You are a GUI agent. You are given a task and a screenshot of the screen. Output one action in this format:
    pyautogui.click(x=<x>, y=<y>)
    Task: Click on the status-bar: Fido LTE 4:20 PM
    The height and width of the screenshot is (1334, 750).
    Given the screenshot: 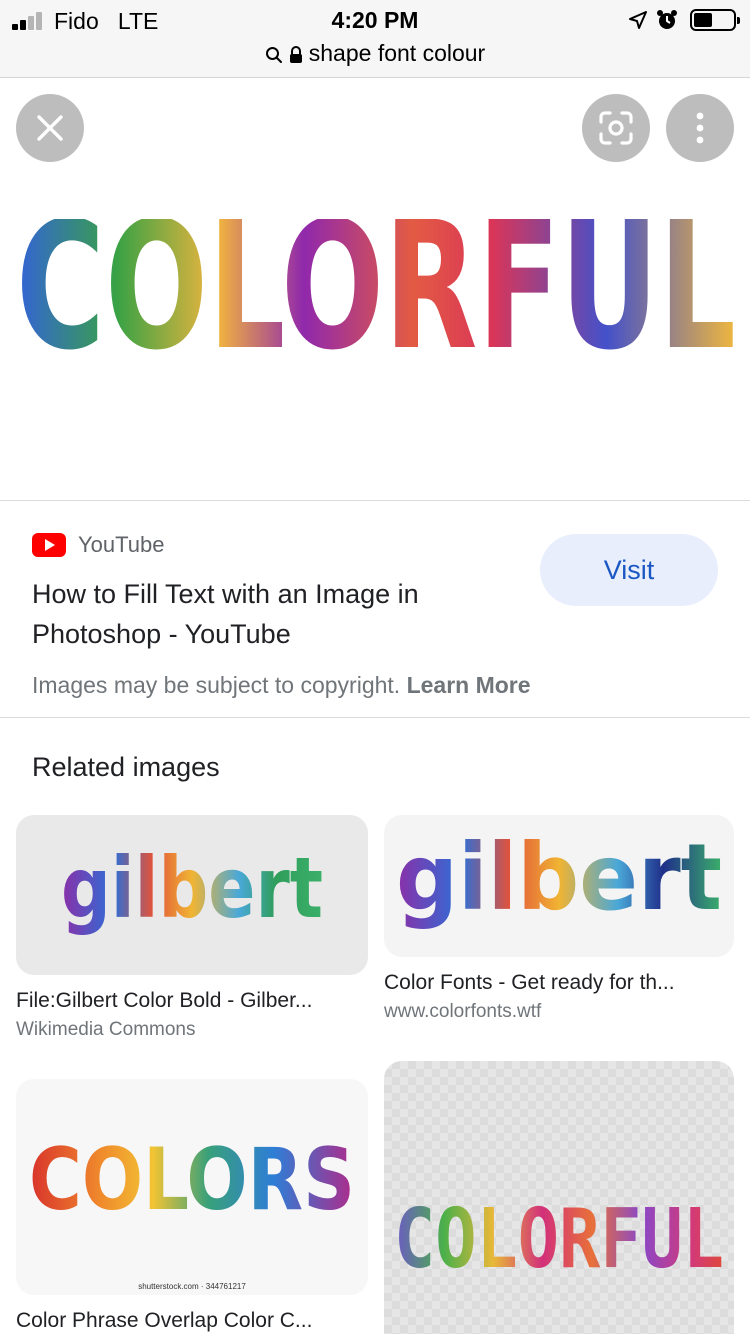 What is the action you would take?
    pyautogui.click(x=375, y=21)
    